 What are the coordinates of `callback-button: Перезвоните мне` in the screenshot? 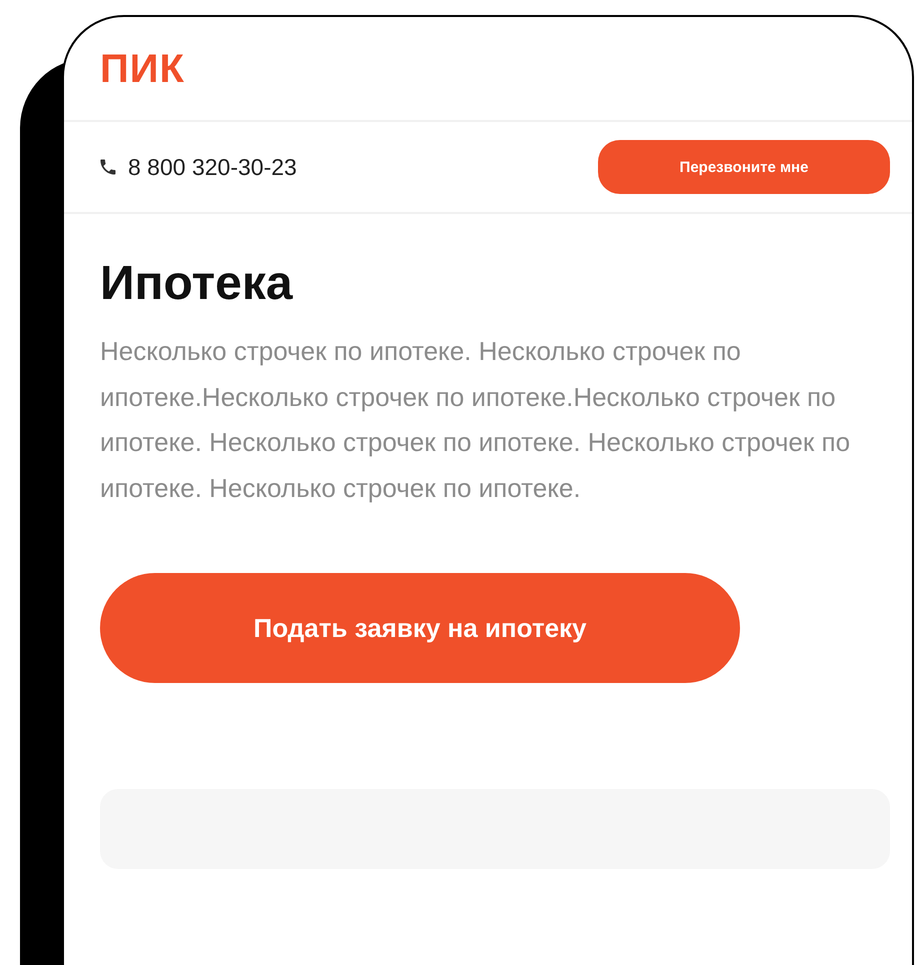 It's located at (744, 167).